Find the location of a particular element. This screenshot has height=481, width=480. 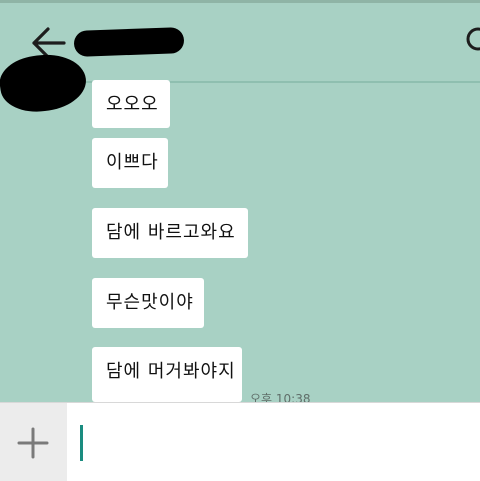

attach-button is located at coordinates (33, 442).